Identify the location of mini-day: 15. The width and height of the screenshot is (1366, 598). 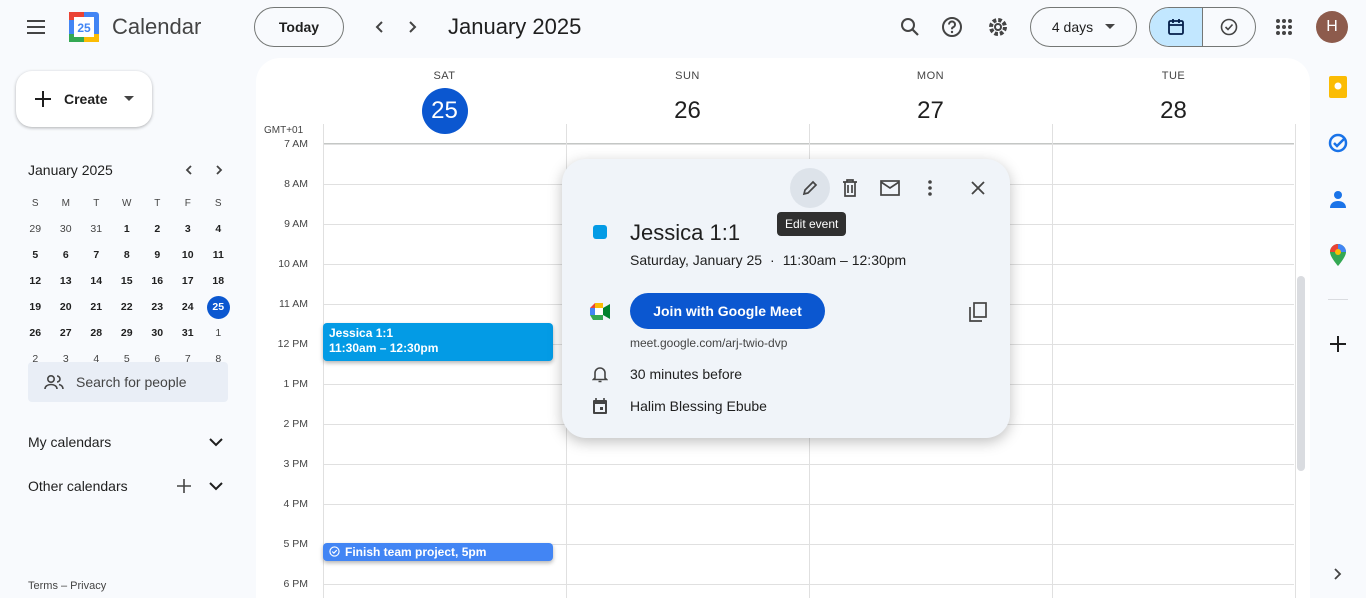
(127, 281).